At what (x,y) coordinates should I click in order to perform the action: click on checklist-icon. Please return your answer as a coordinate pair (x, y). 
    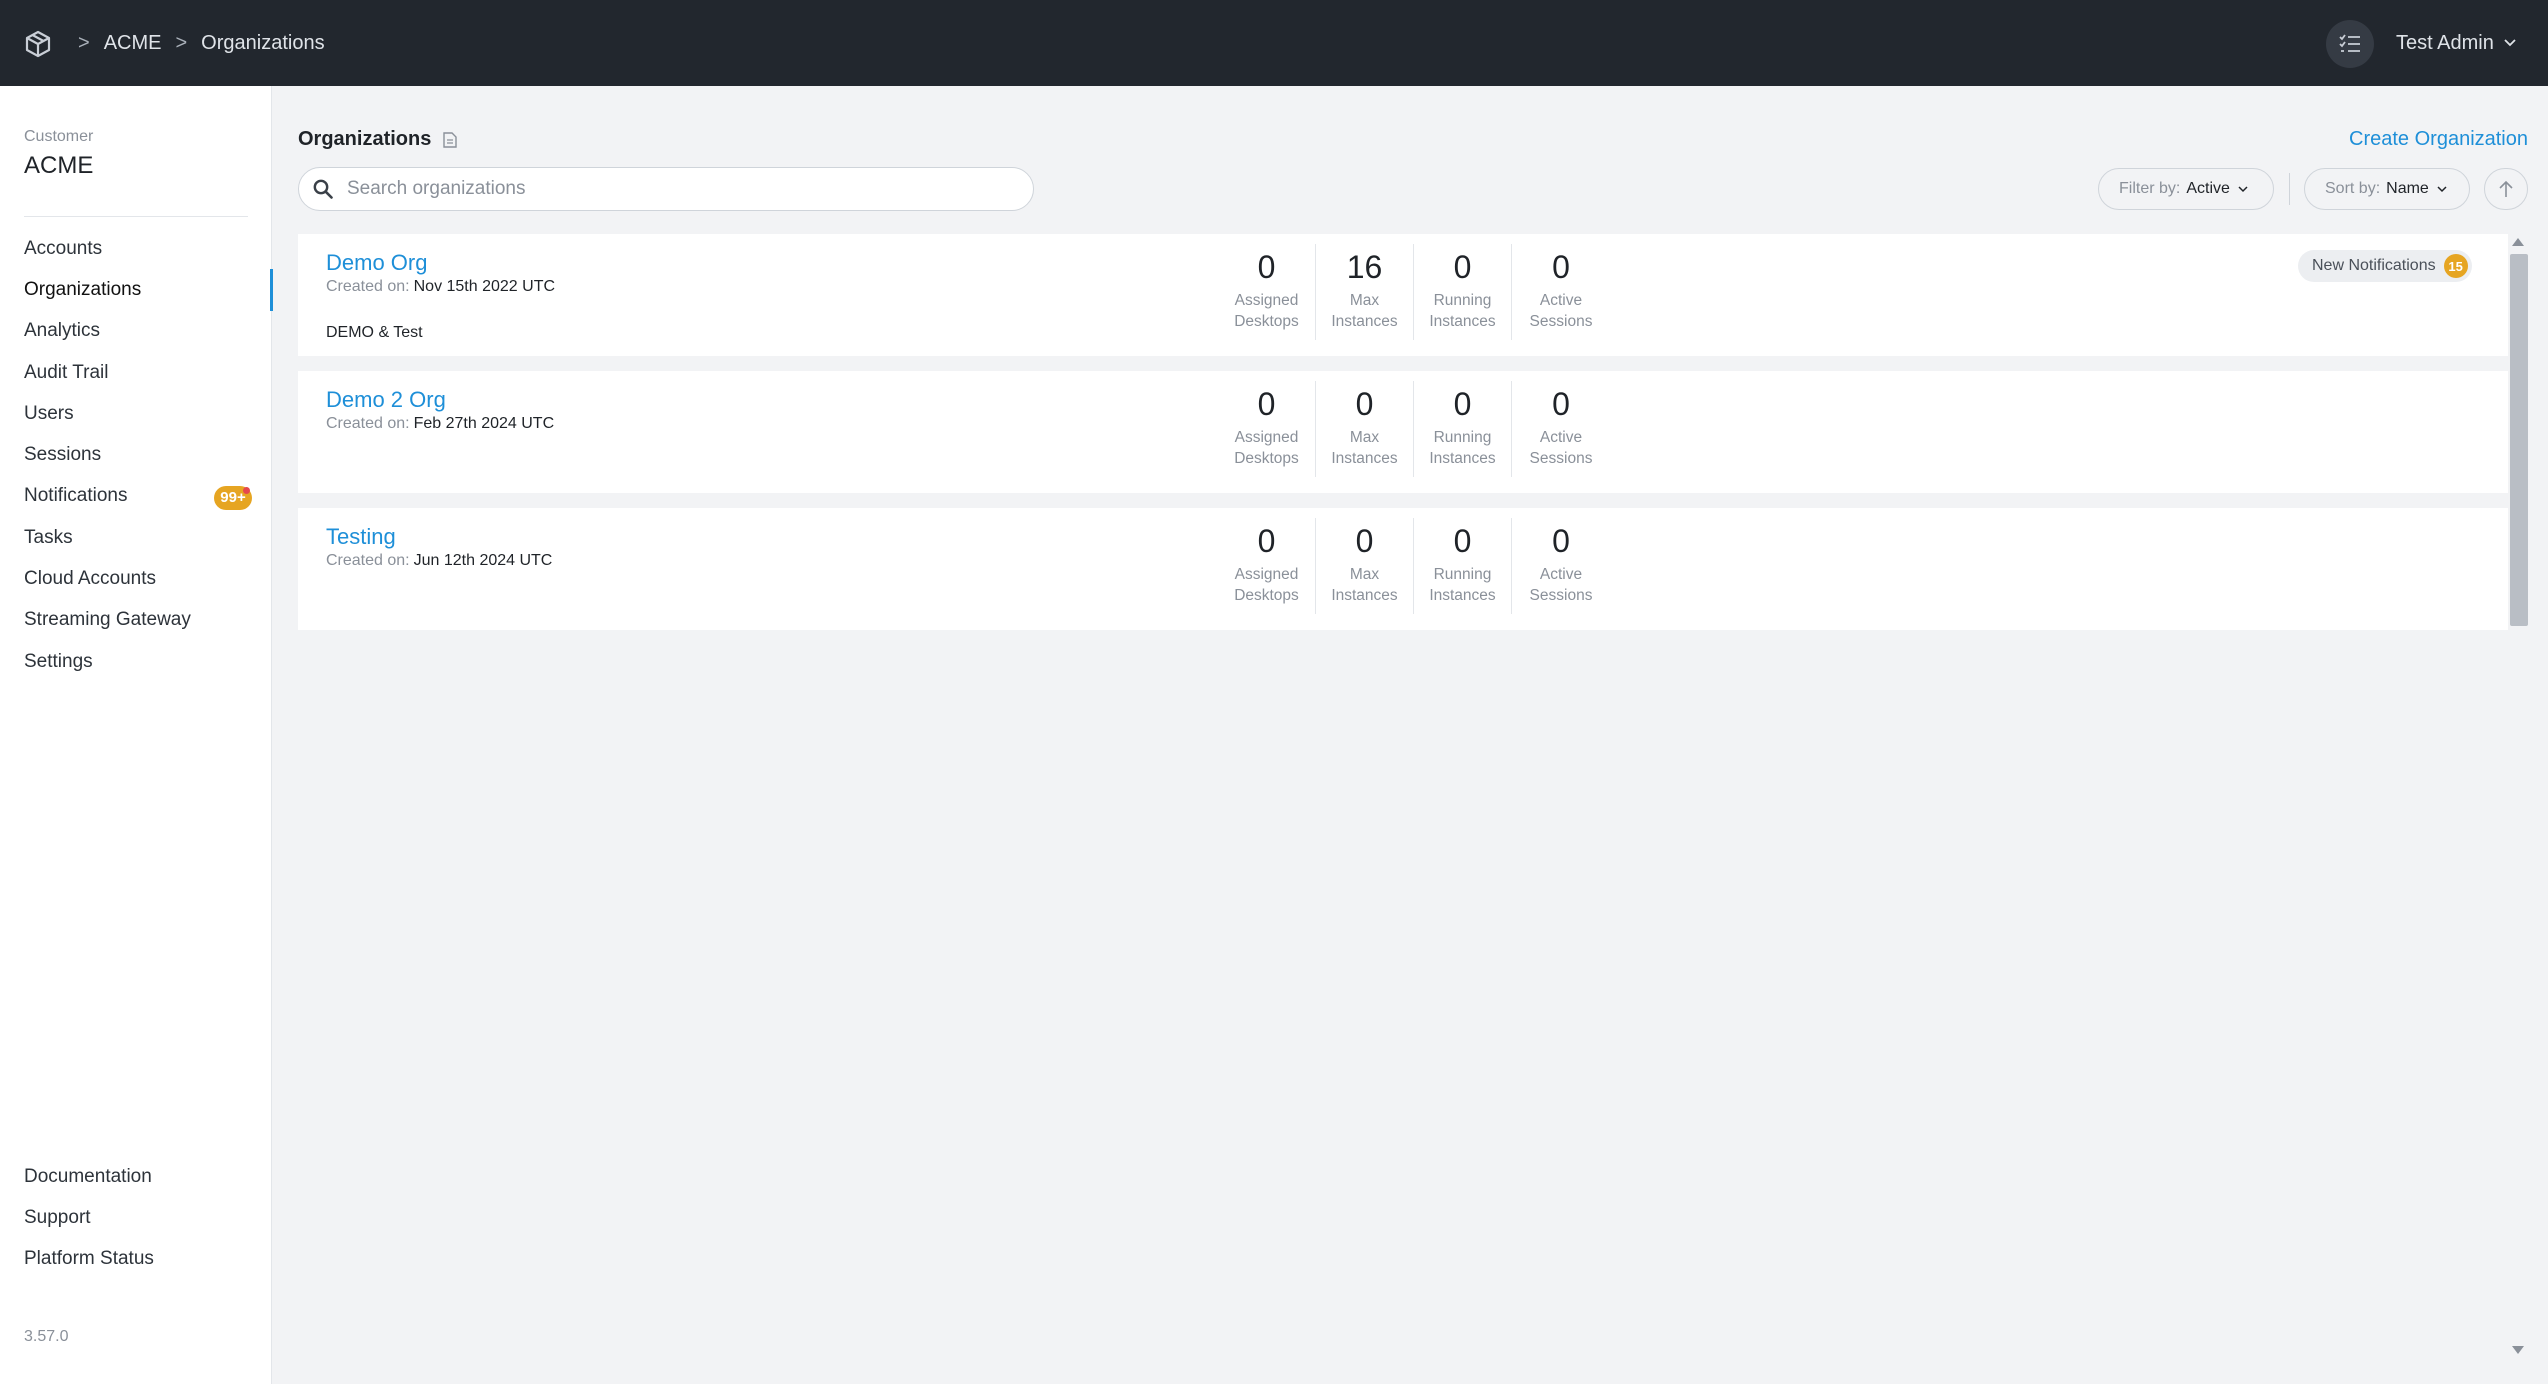
    Looking at the image, I should click on (2349, 43).